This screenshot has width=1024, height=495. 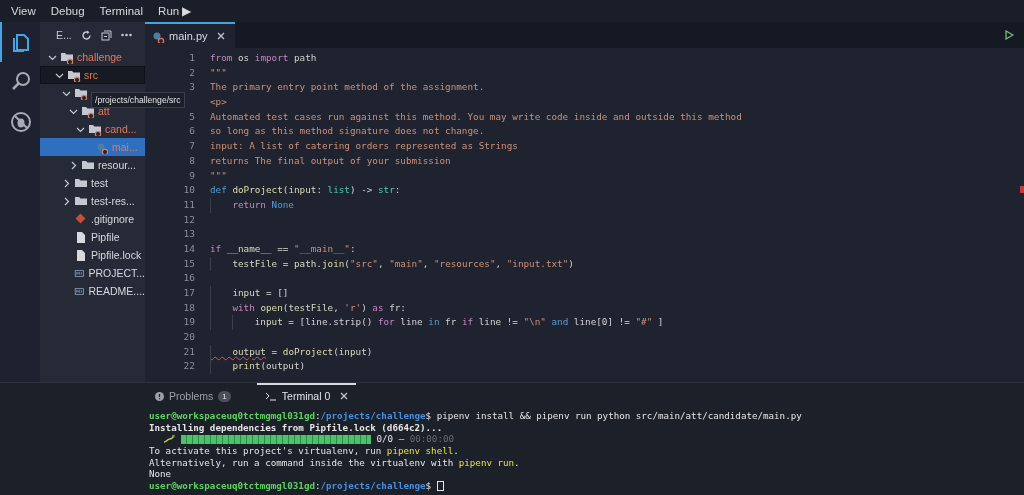 What do you see at coordinates (224, 396) in the screenshot?
I see `count-badge: 1` at bounding box center [224, 396].